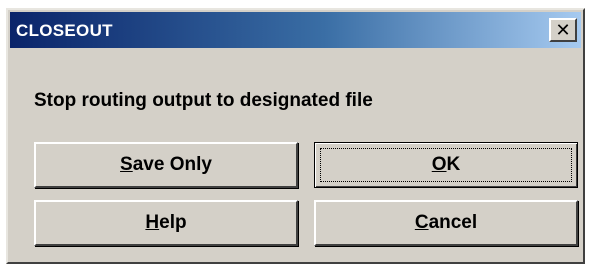 This screenshot has height=273, width=590. I want to click on save-only-label: Save Only, so click(166, 164).